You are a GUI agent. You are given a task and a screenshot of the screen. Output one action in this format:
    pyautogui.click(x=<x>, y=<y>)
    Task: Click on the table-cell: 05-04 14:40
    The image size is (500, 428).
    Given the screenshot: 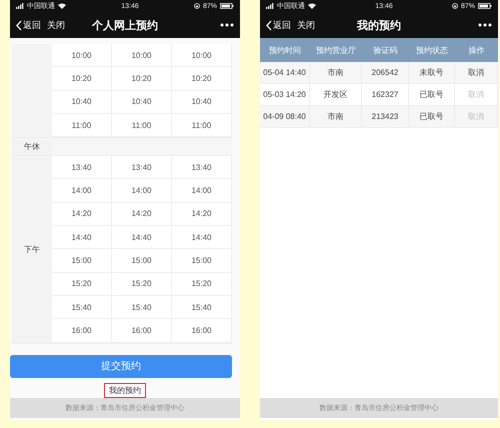 What is the action you would take?
    pyautogui.click(x=285, y=72)
    